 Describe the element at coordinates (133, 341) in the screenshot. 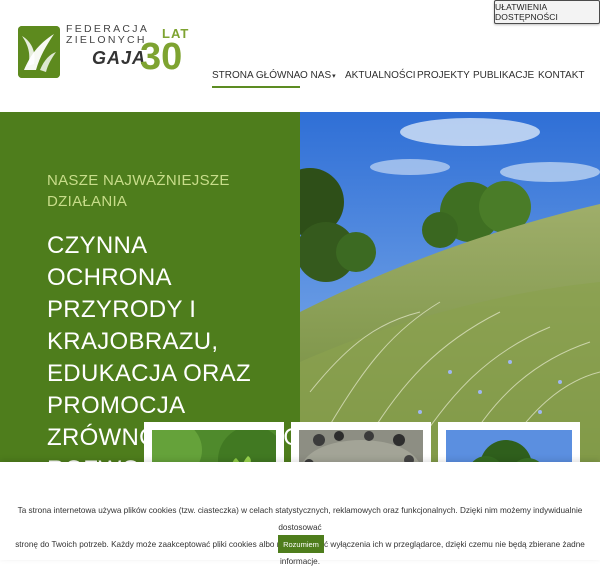

I see `hero-headline-line: KRAJOBRAZU,` at that location.